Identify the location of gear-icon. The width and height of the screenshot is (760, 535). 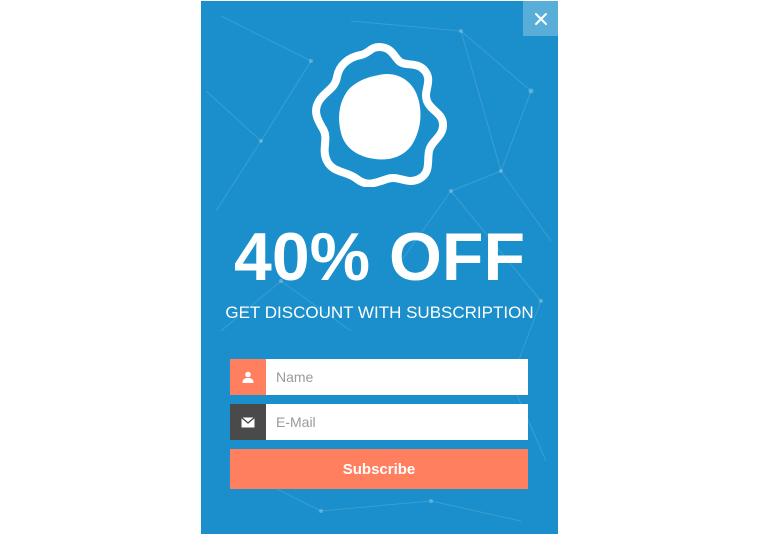
(379, 115).